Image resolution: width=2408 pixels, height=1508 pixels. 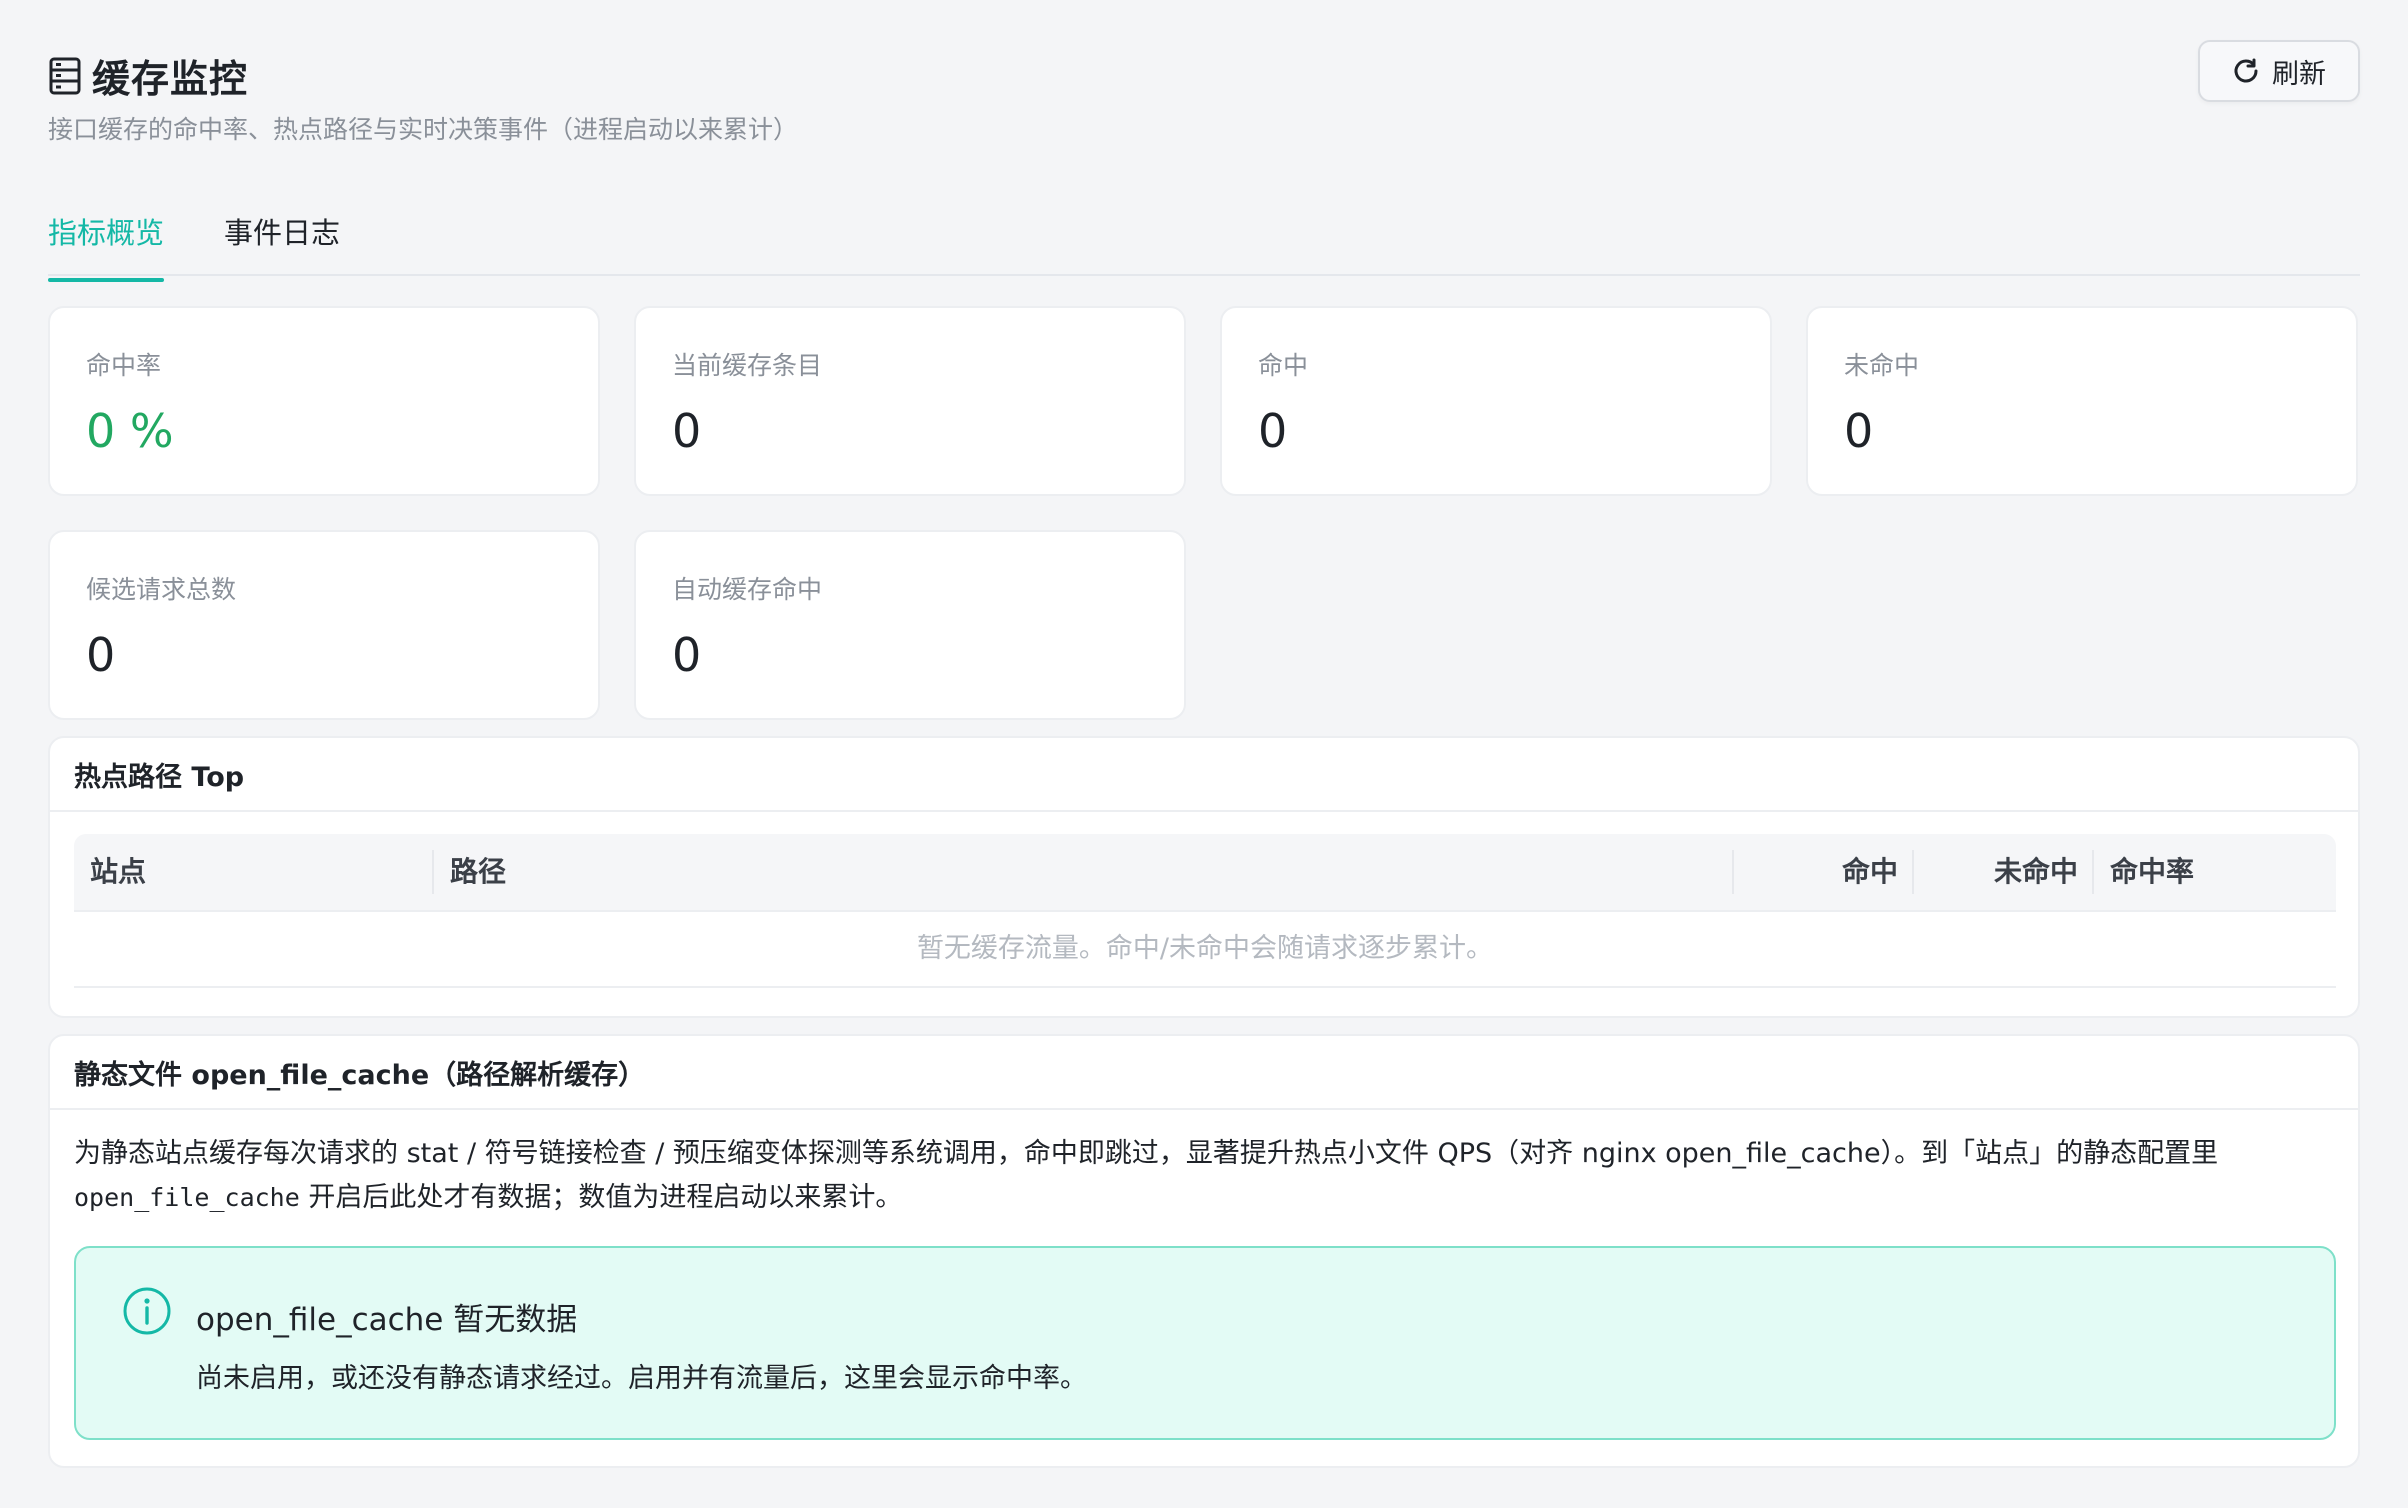 I want to click on tab-bar: 指标概览 事件日志, so click(x=1204, y=241).